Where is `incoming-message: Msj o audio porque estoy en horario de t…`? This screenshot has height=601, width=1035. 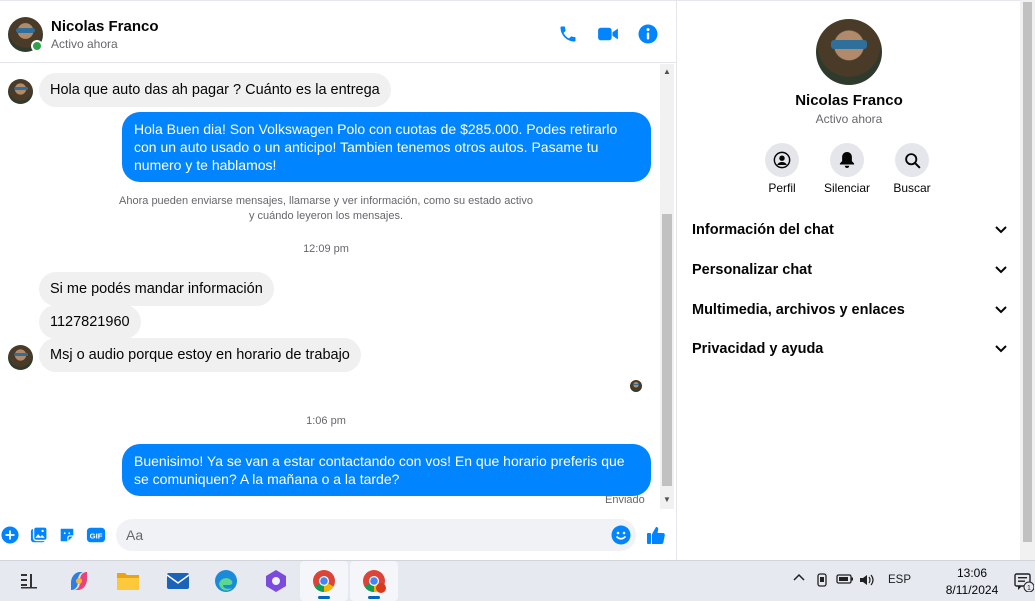 incoming-message: Msj o audio porque estoy en horario de t… is located at coordinates (200, 355).